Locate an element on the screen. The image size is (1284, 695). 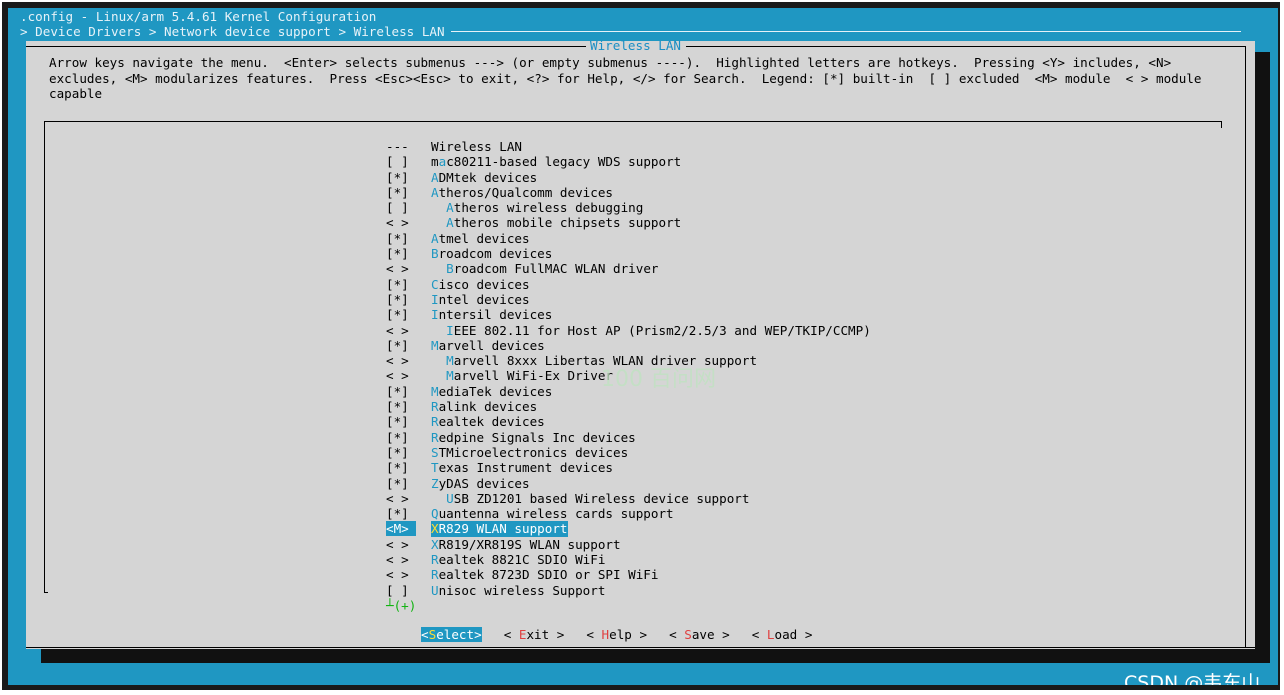
menu-item-label: Wireless LAN is located at coordinates (476, 146).